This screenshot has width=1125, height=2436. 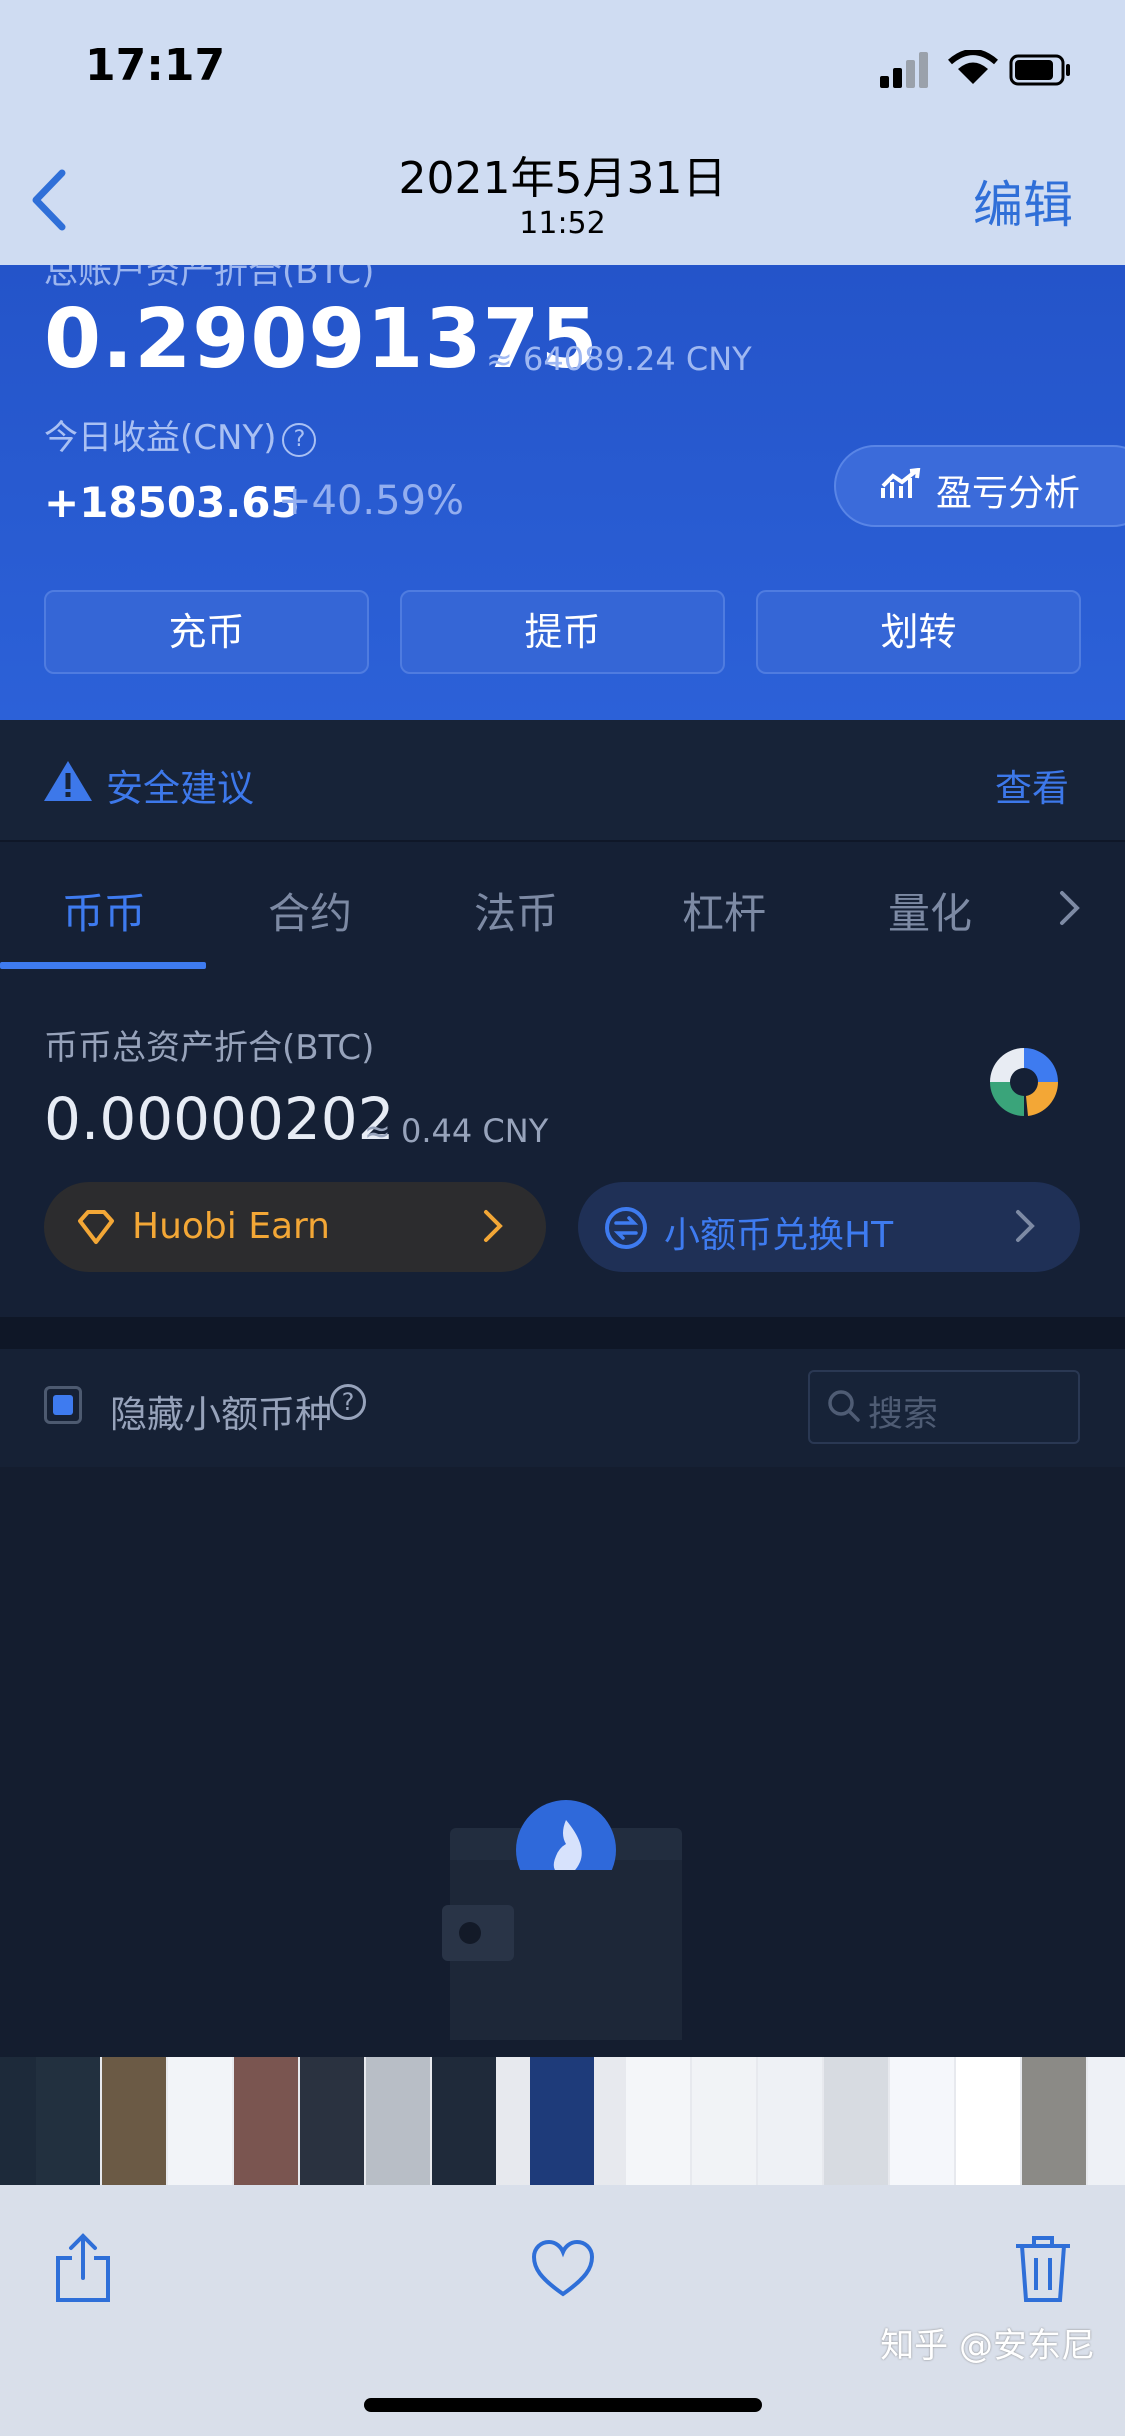 I want to click on home-indicator, so click(x=563, y=2405).